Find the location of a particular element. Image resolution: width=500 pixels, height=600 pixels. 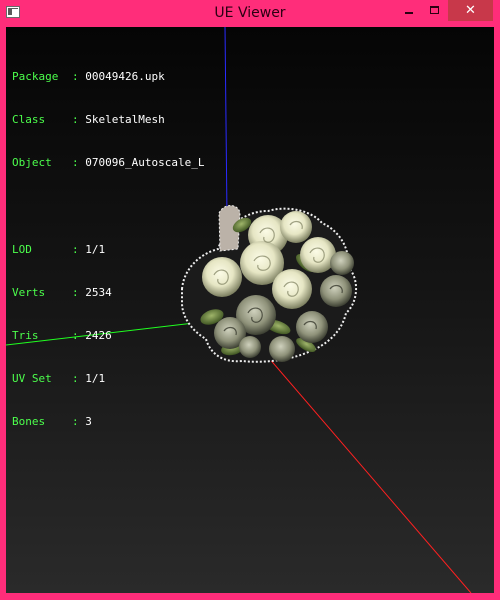

close-button: ✕ is located at coordinates (470, 10).